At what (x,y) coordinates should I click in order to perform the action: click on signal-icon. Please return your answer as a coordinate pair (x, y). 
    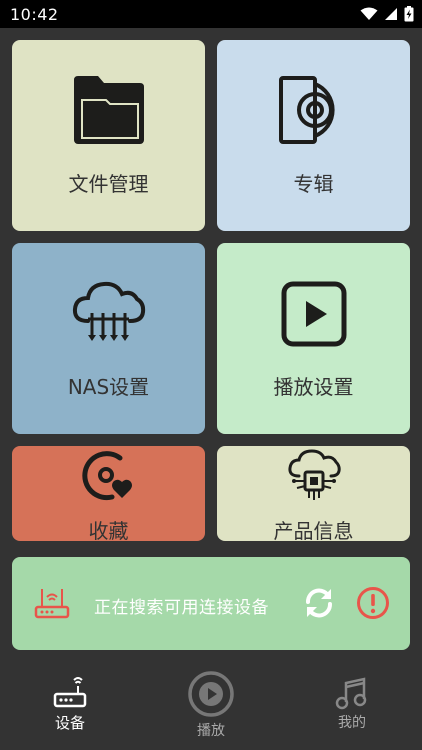
    Looking at the image, I should click on (391, 14).